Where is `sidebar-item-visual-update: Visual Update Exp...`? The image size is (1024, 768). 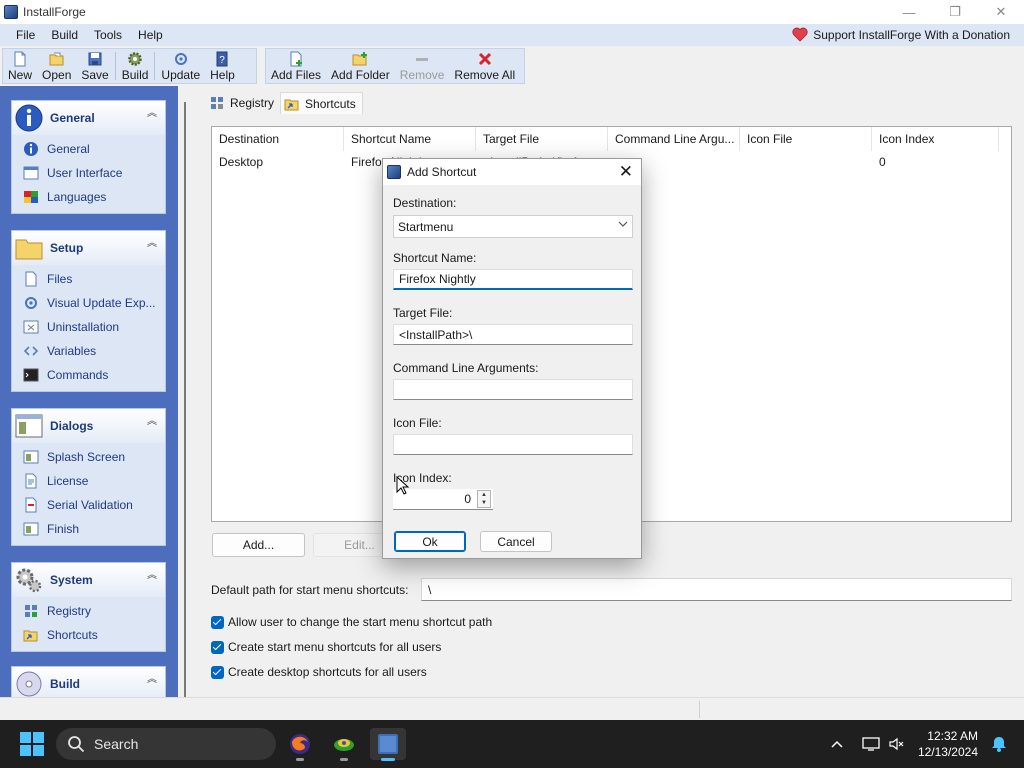
sidebar-item-visual-update: Visual Update Exp... is located at coordinates (88, 303).